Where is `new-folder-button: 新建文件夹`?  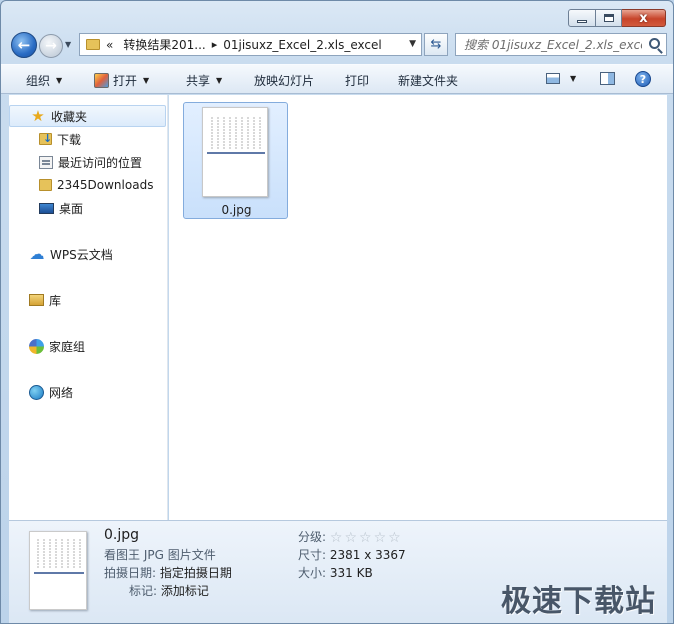 new-folder-button: 新建文件夹 is located at coordinates (428, 80).